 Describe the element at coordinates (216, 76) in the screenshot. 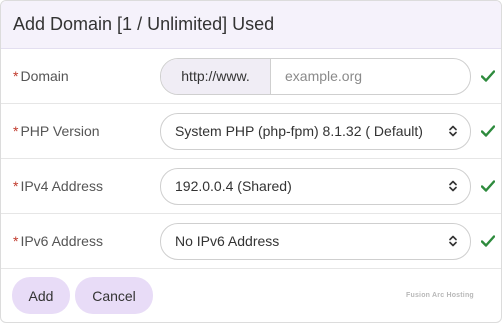

I see `domain-prefix-addon: http://www.` at that location.